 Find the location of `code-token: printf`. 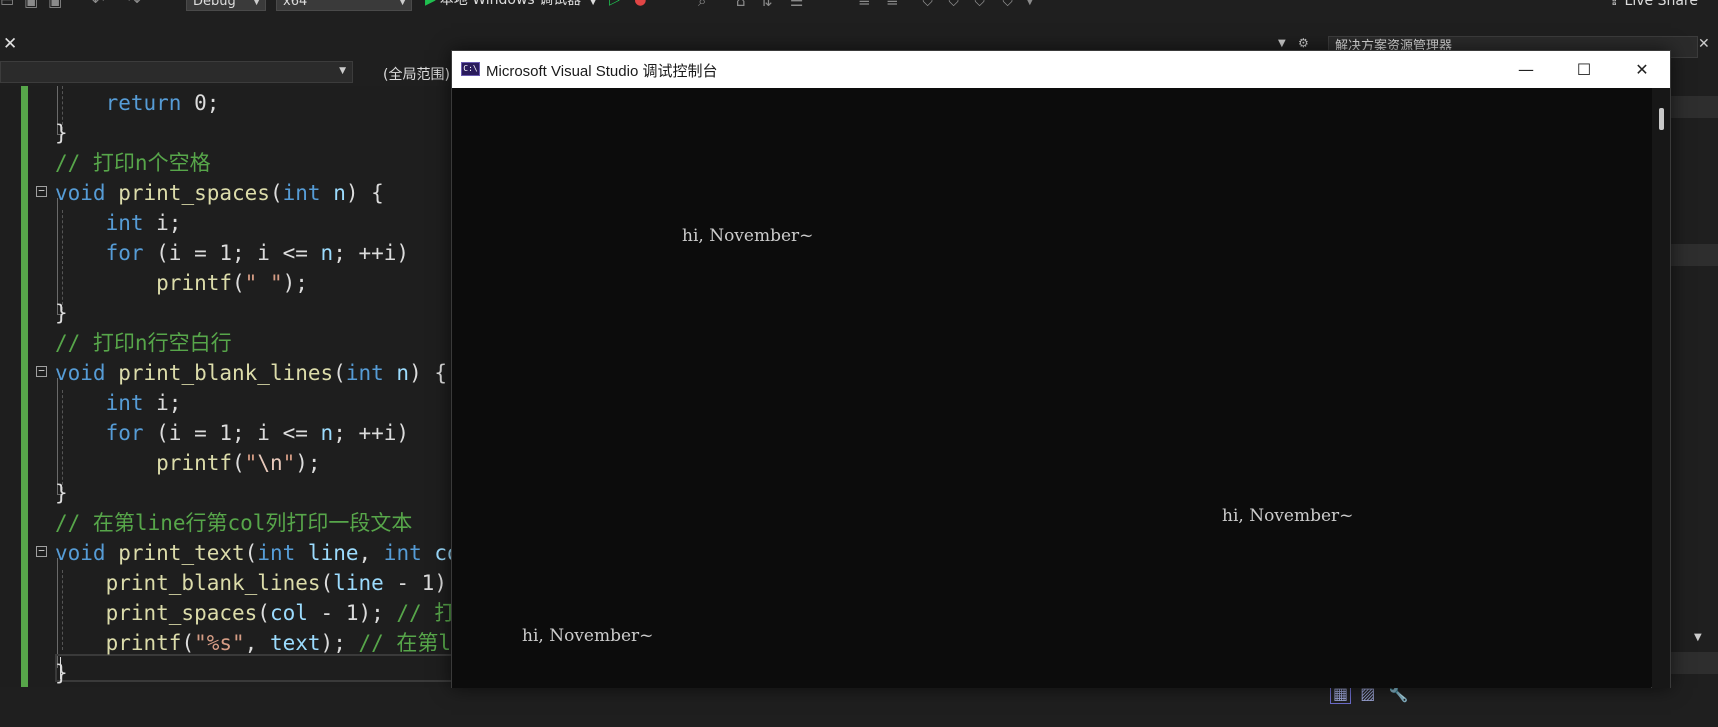

code-token: printf is located at coordinates (194, 463).